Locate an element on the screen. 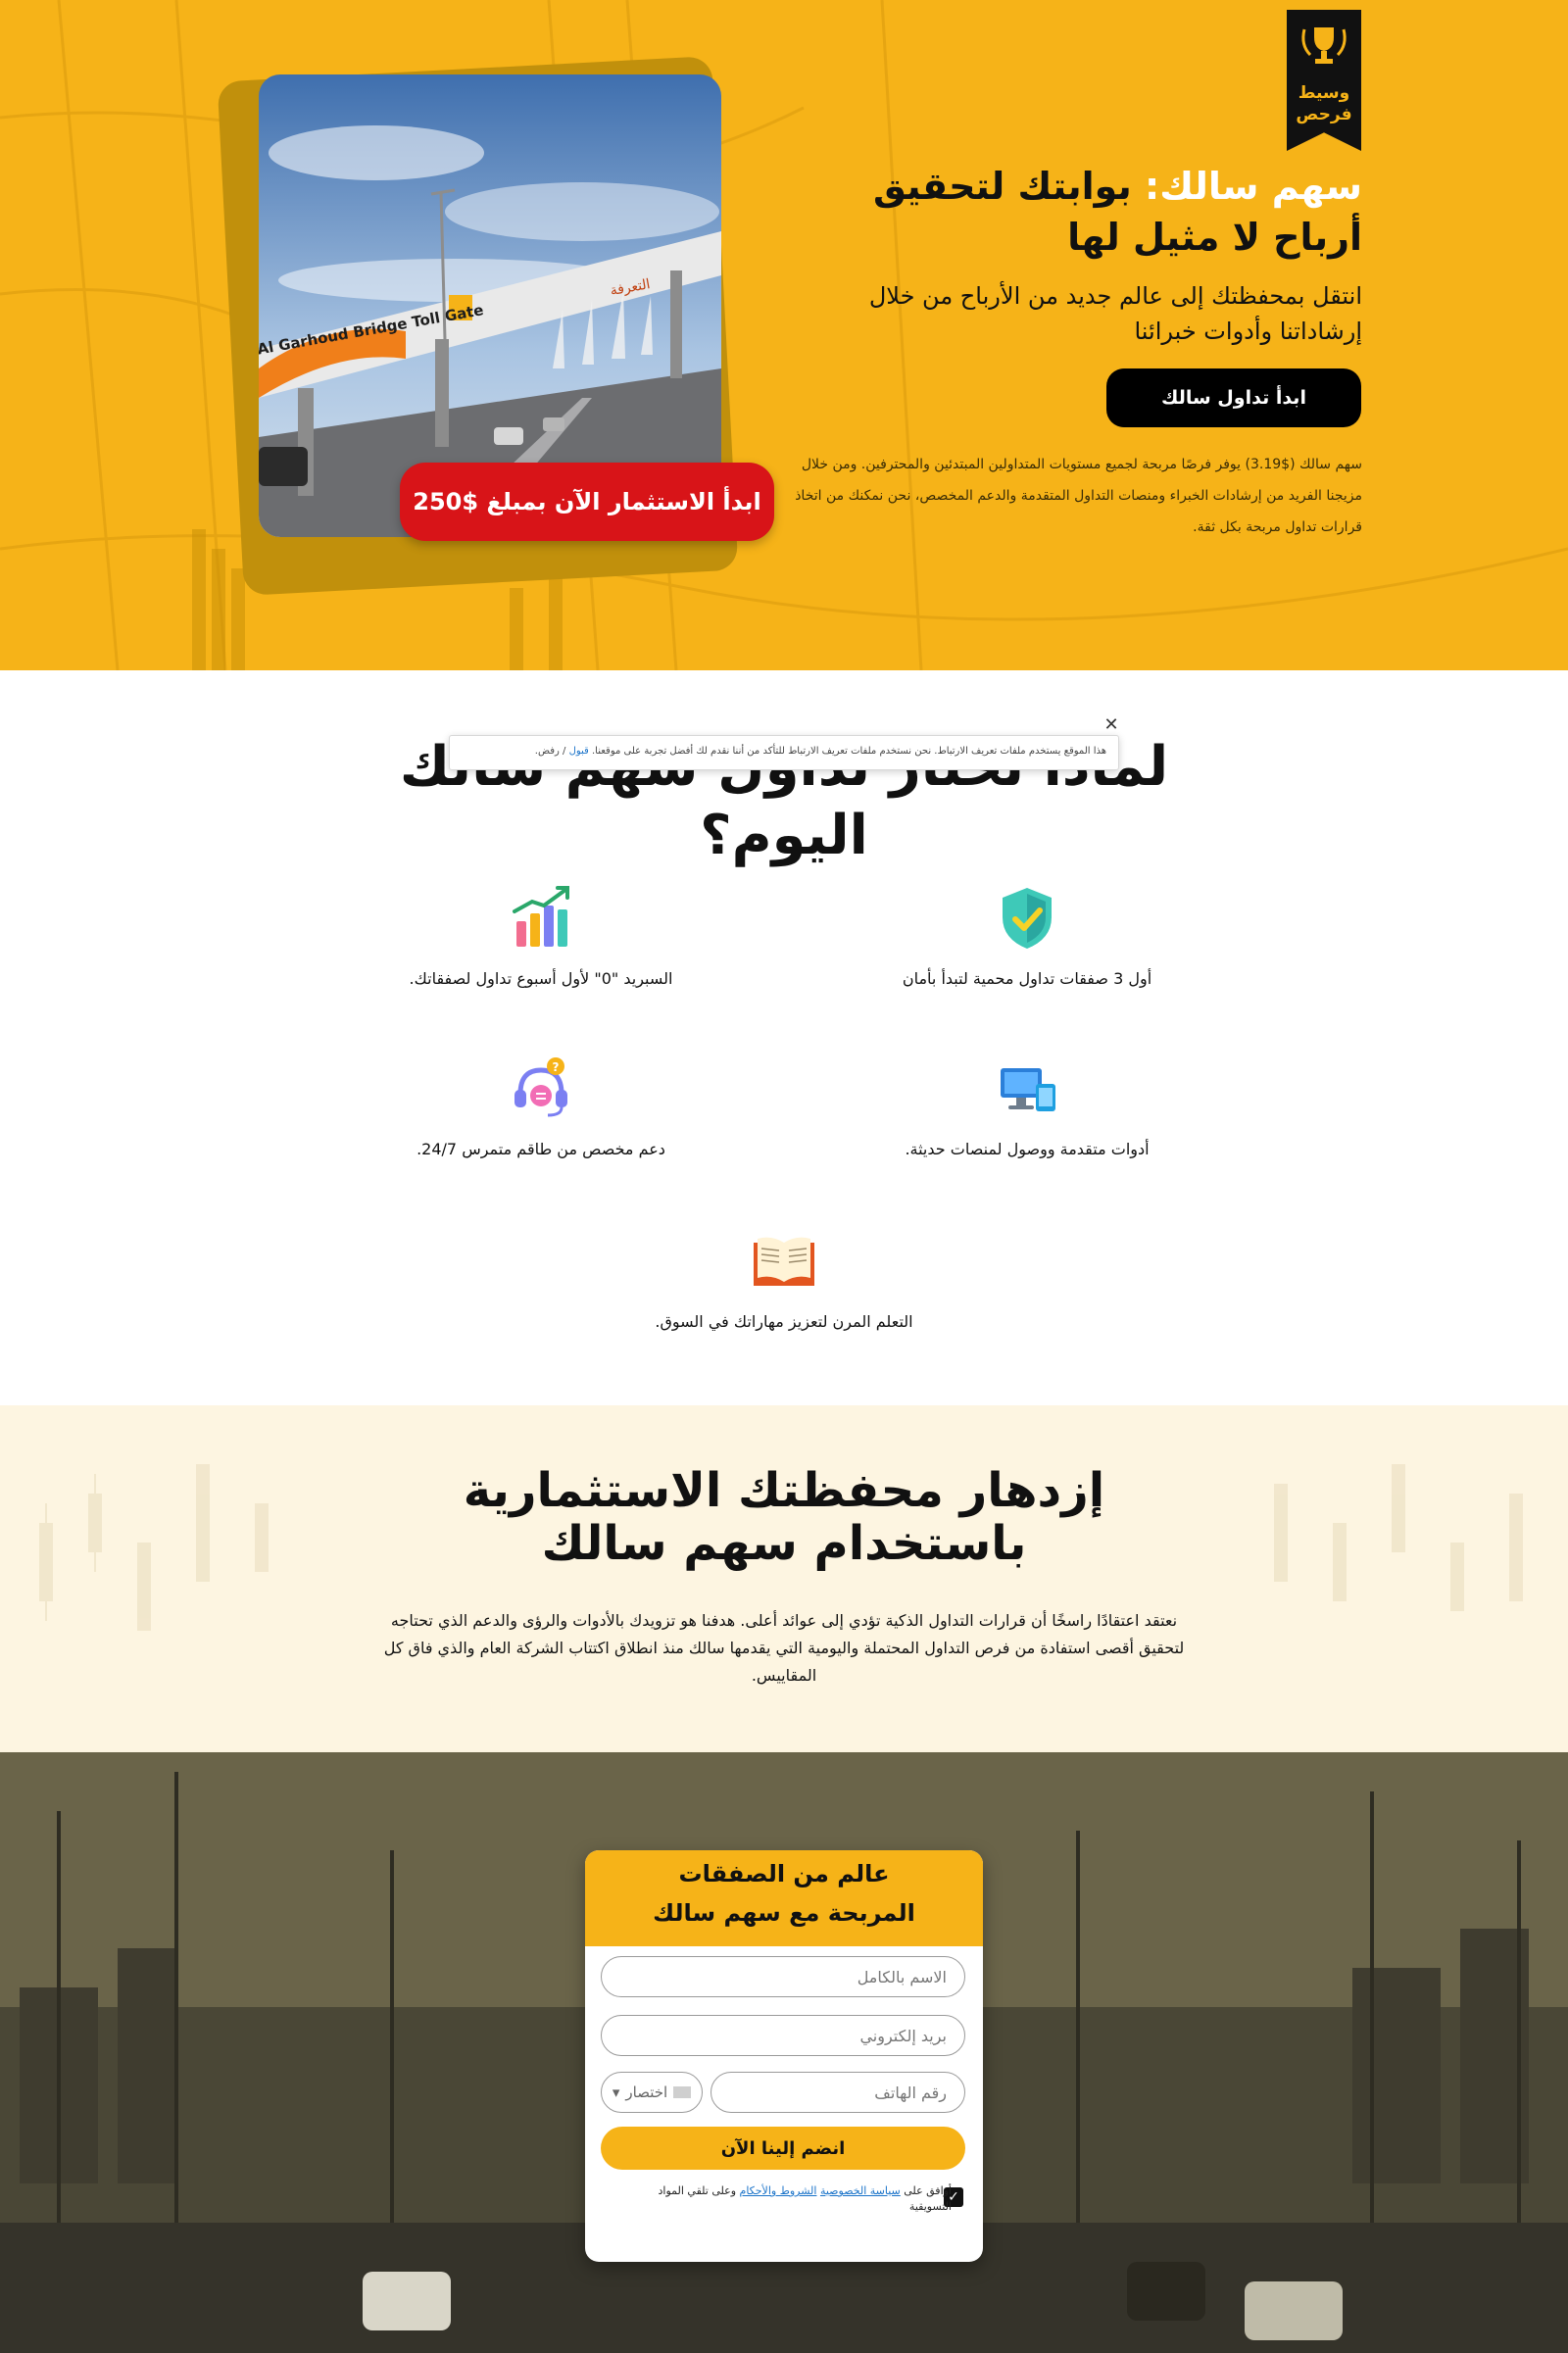  form-title-line-1: عالم من الصفقات is located at coordinates (784, 1873).